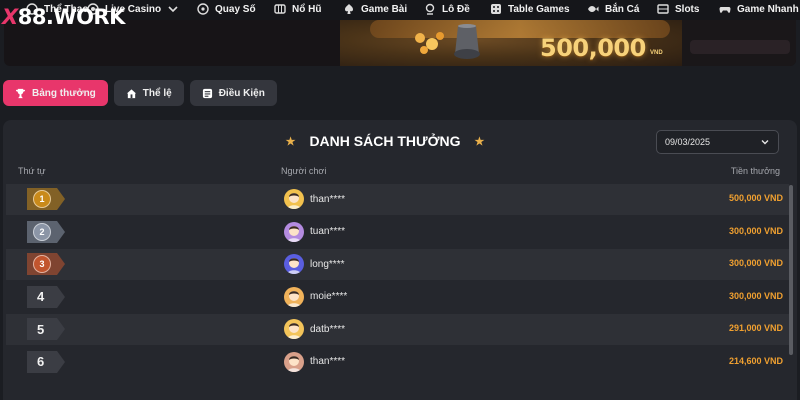 The image size is (800, 400). I want to click on nav-item-no-hu: Nổ Hũ, so click(297, 9).